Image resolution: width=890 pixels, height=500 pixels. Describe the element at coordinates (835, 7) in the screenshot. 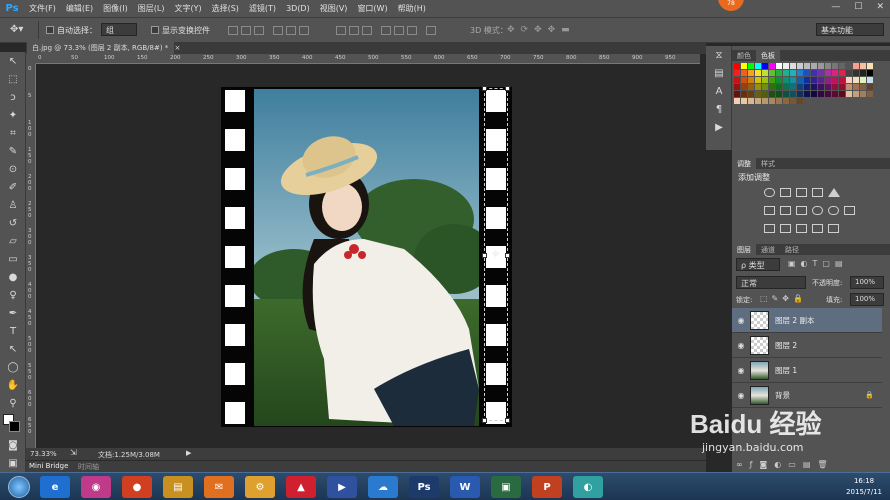

I see `minimize-button: —` at that location.